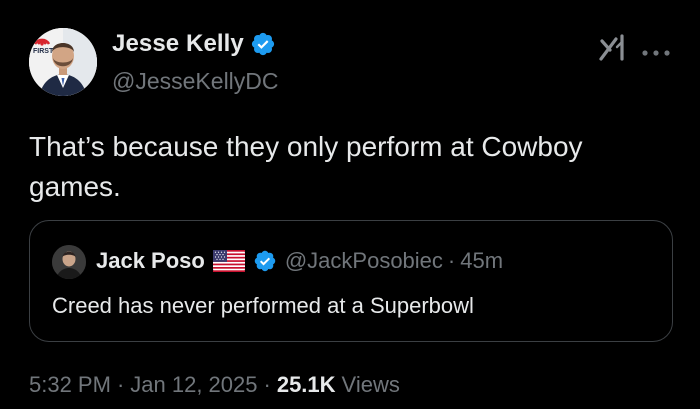 The image size is (700, 409). What do you see at coordinates (481, 261) in the screenshot?
I see `quote-timestamp: 45m` at bounding box center [481, 261].